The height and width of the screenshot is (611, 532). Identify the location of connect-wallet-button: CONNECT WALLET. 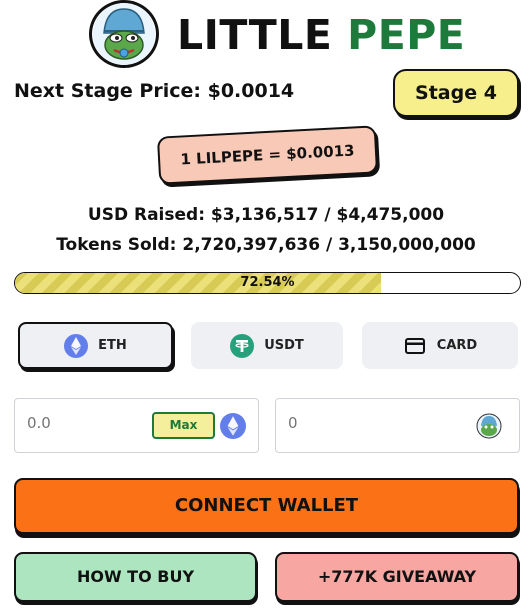
(266, 506).